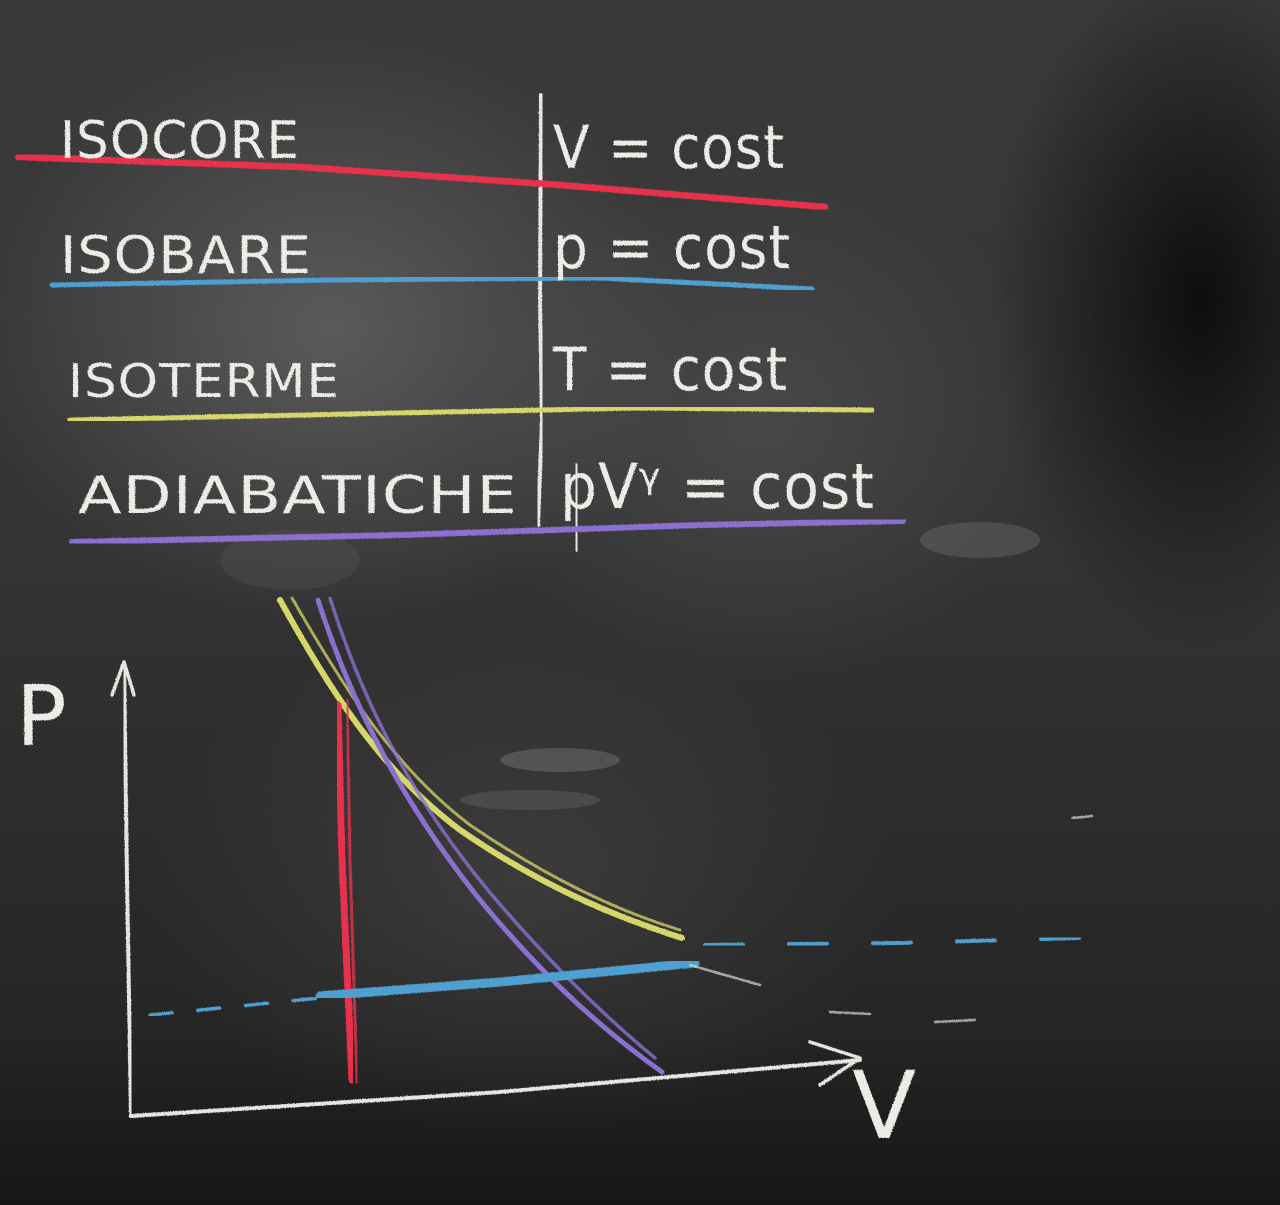 This screenshot has width=1280, height=1205. Describe the element at coordinates (42, 716) in the screenshot. I see `y-axis-label: P` at that location.